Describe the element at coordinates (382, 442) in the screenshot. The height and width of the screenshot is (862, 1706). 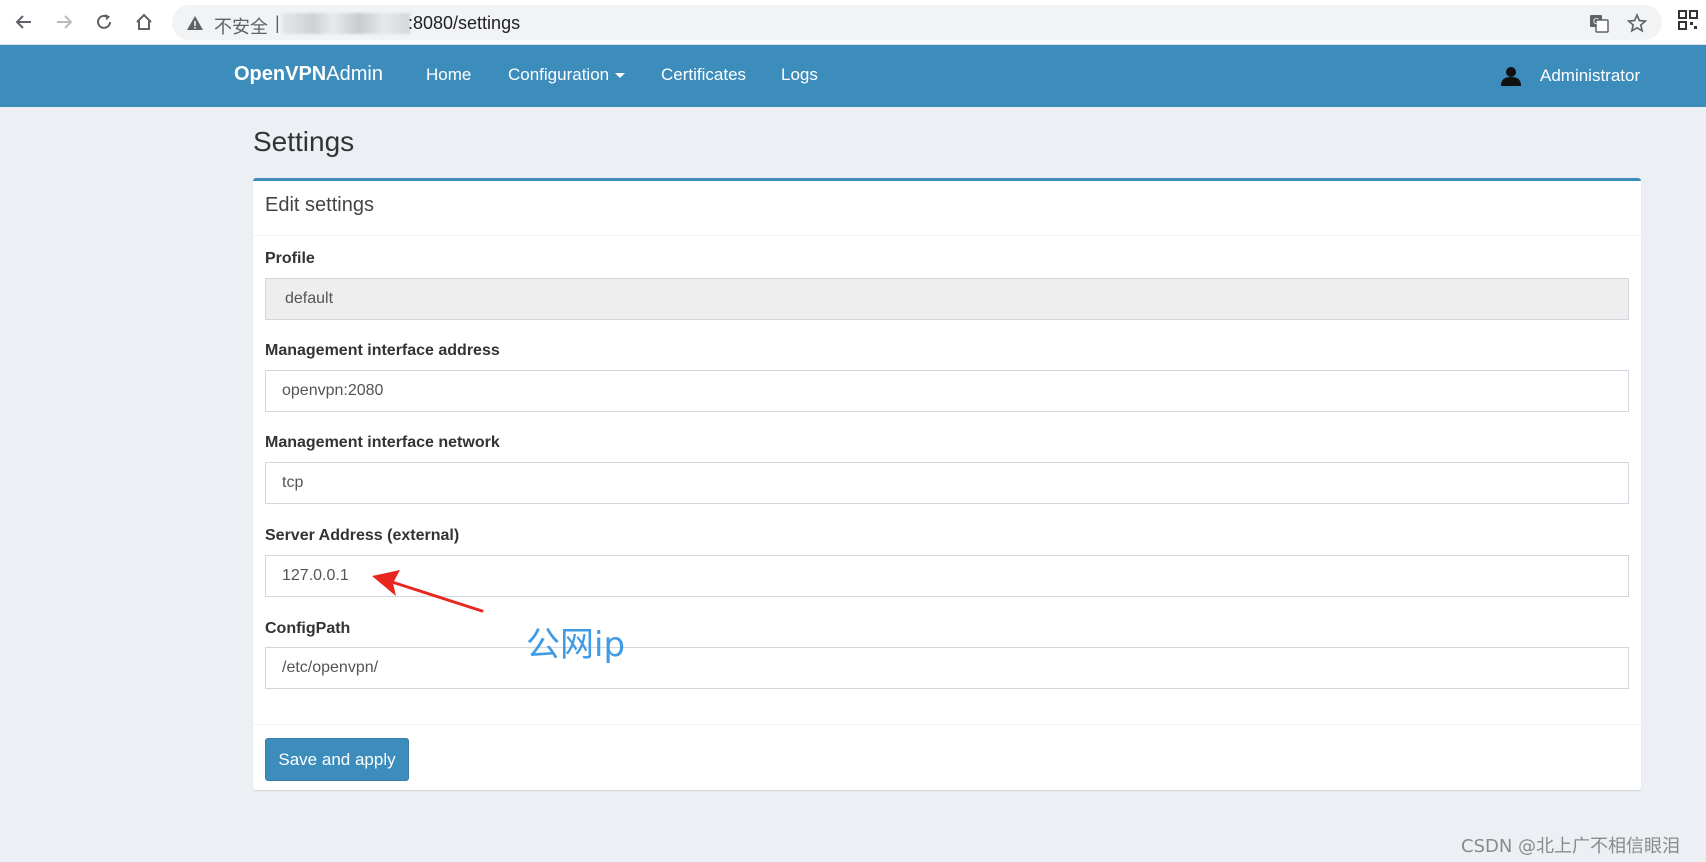
I see `mgmt-network-label: Management interface network` at that location.